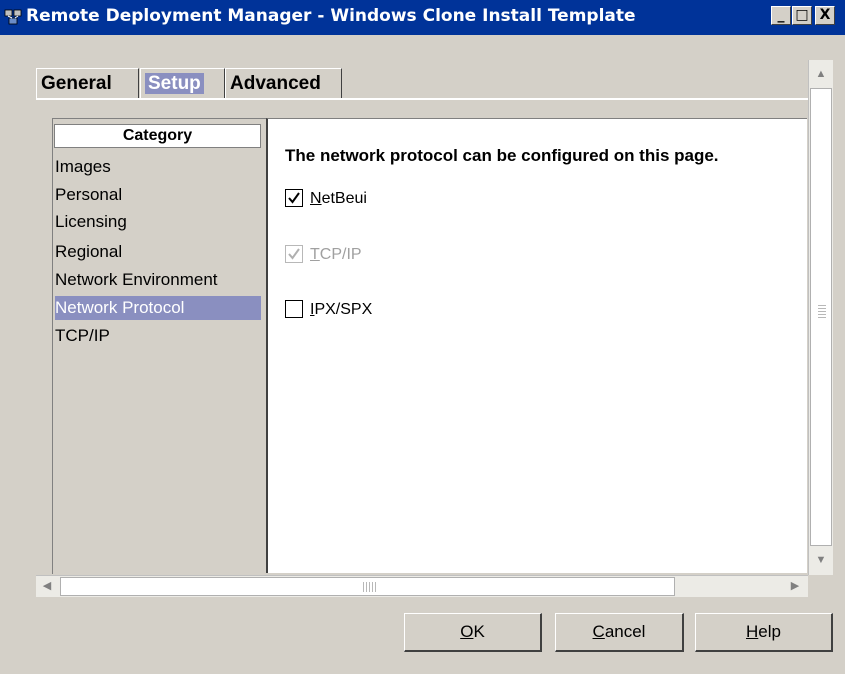 The width and height of the screenshot is (845, 674). What do you see at coordinates (825, 15) in the screenshot?
I see `close-button: X` at bounding box center [825, 15].